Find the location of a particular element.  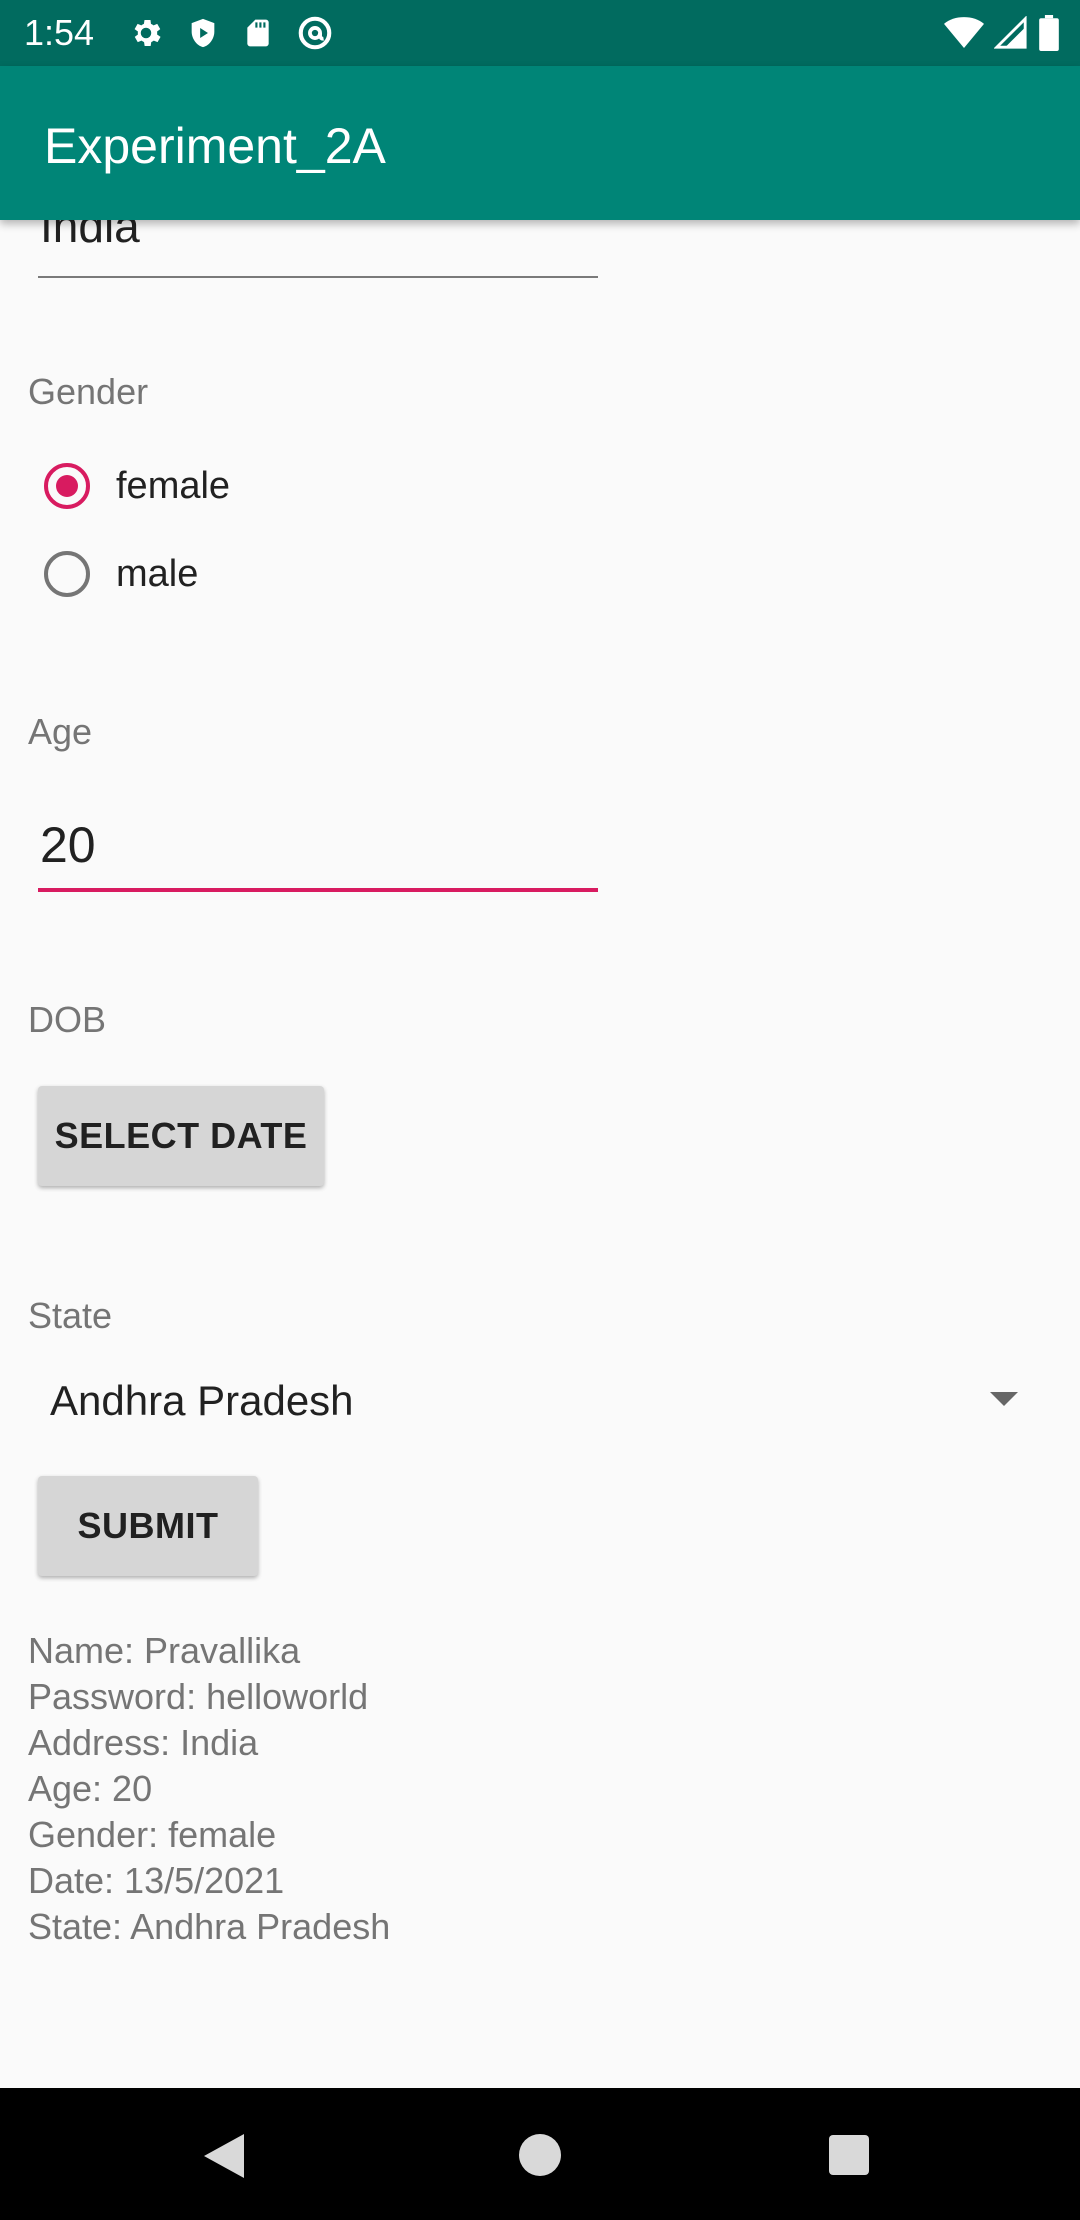

status-time: 1:54 is located at coordinates (59, 32).